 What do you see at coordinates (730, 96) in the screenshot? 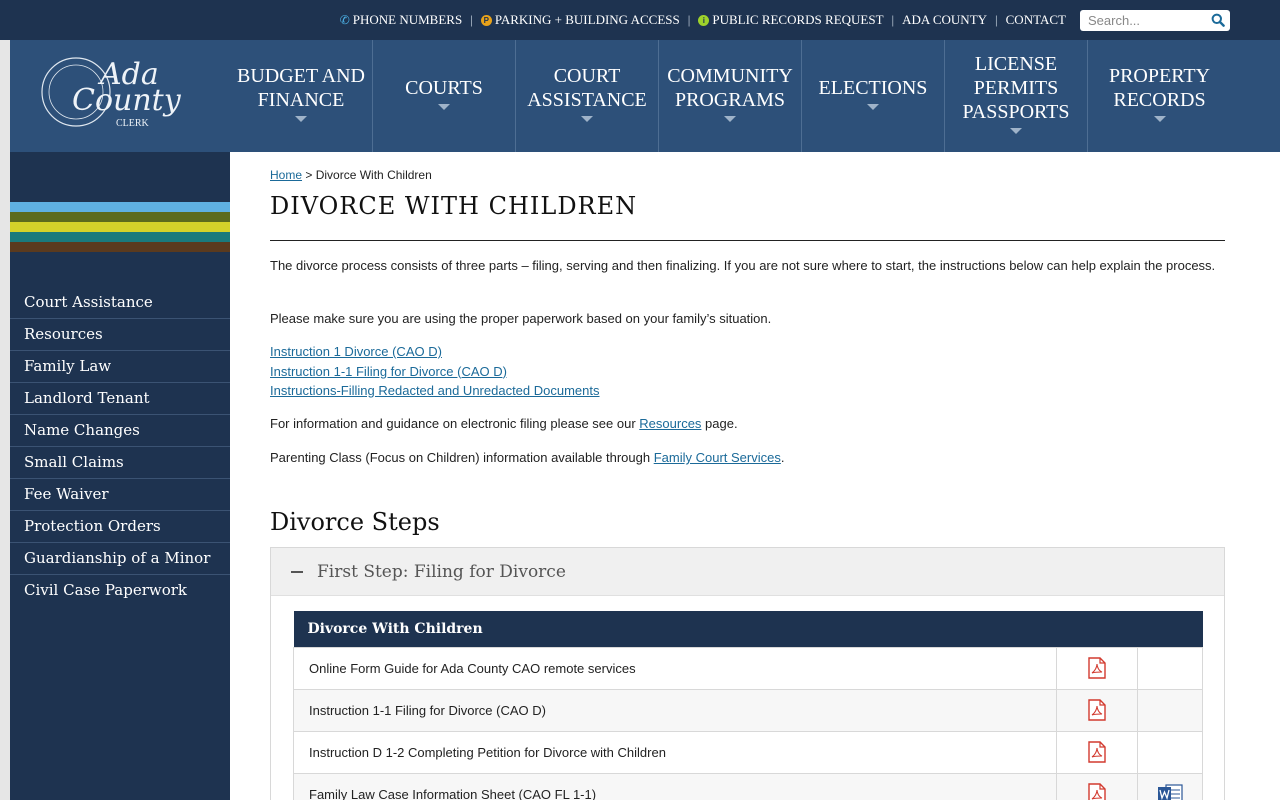
I see `nav-community-programs: COMMUNITY PROGRAMS` at bounding box center [730, 96].